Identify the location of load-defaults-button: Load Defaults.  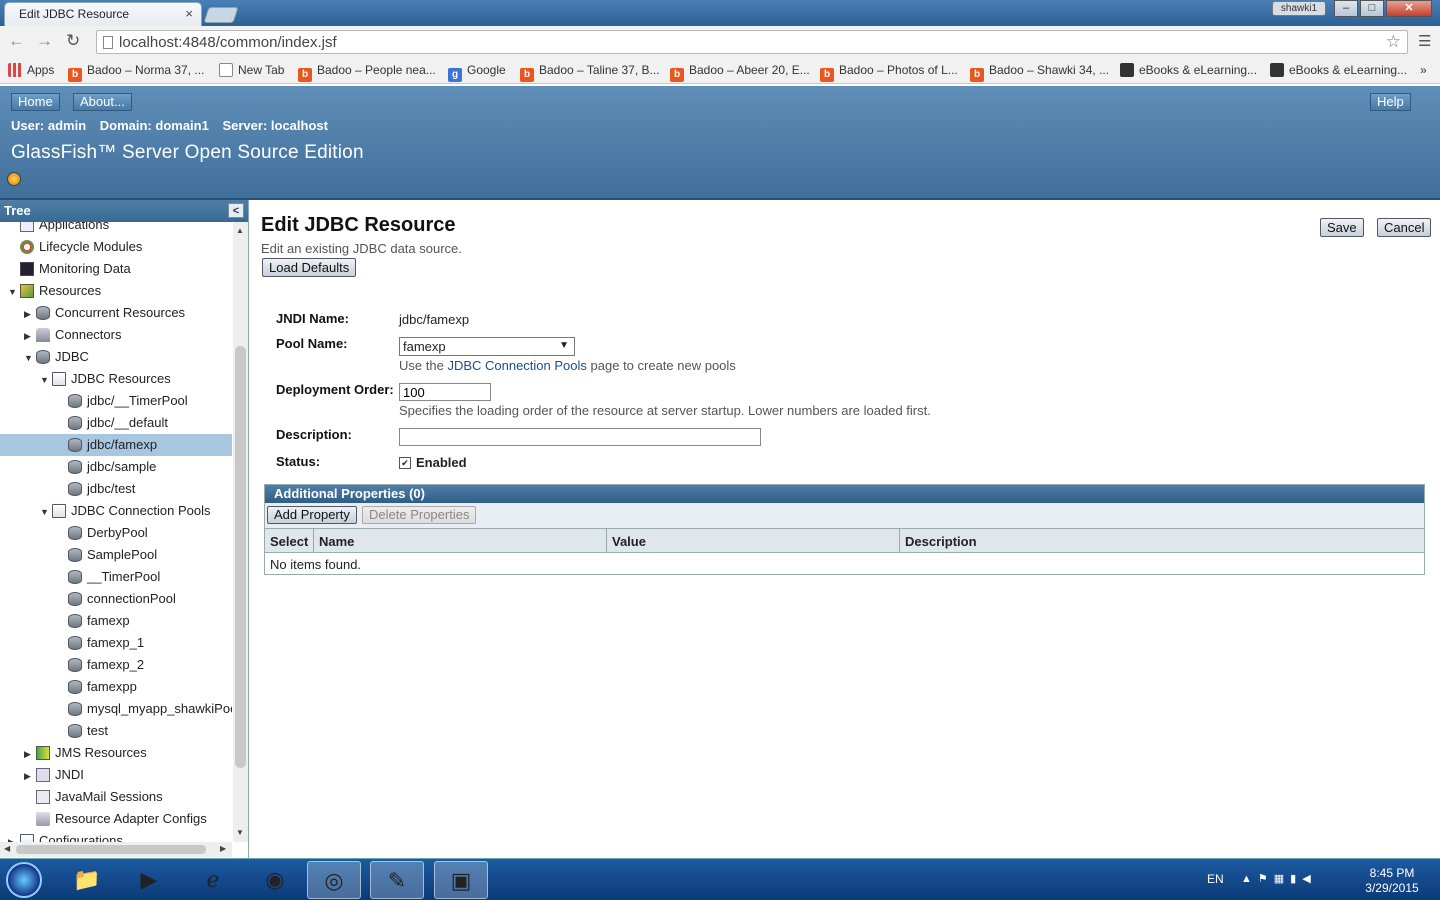
(309, 267).